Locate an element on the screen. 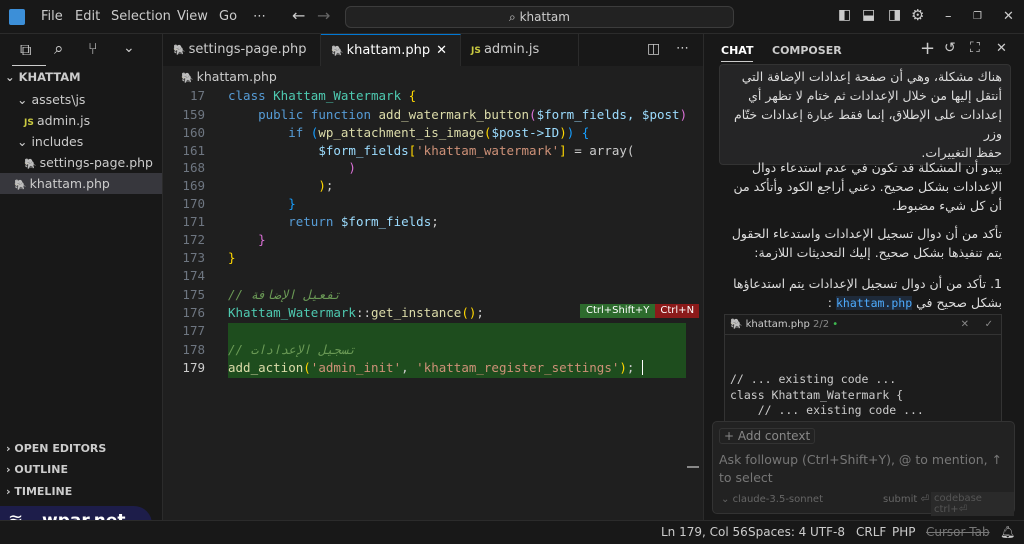  split-editor-icon: ◫ is located at coordinates (653, 49).